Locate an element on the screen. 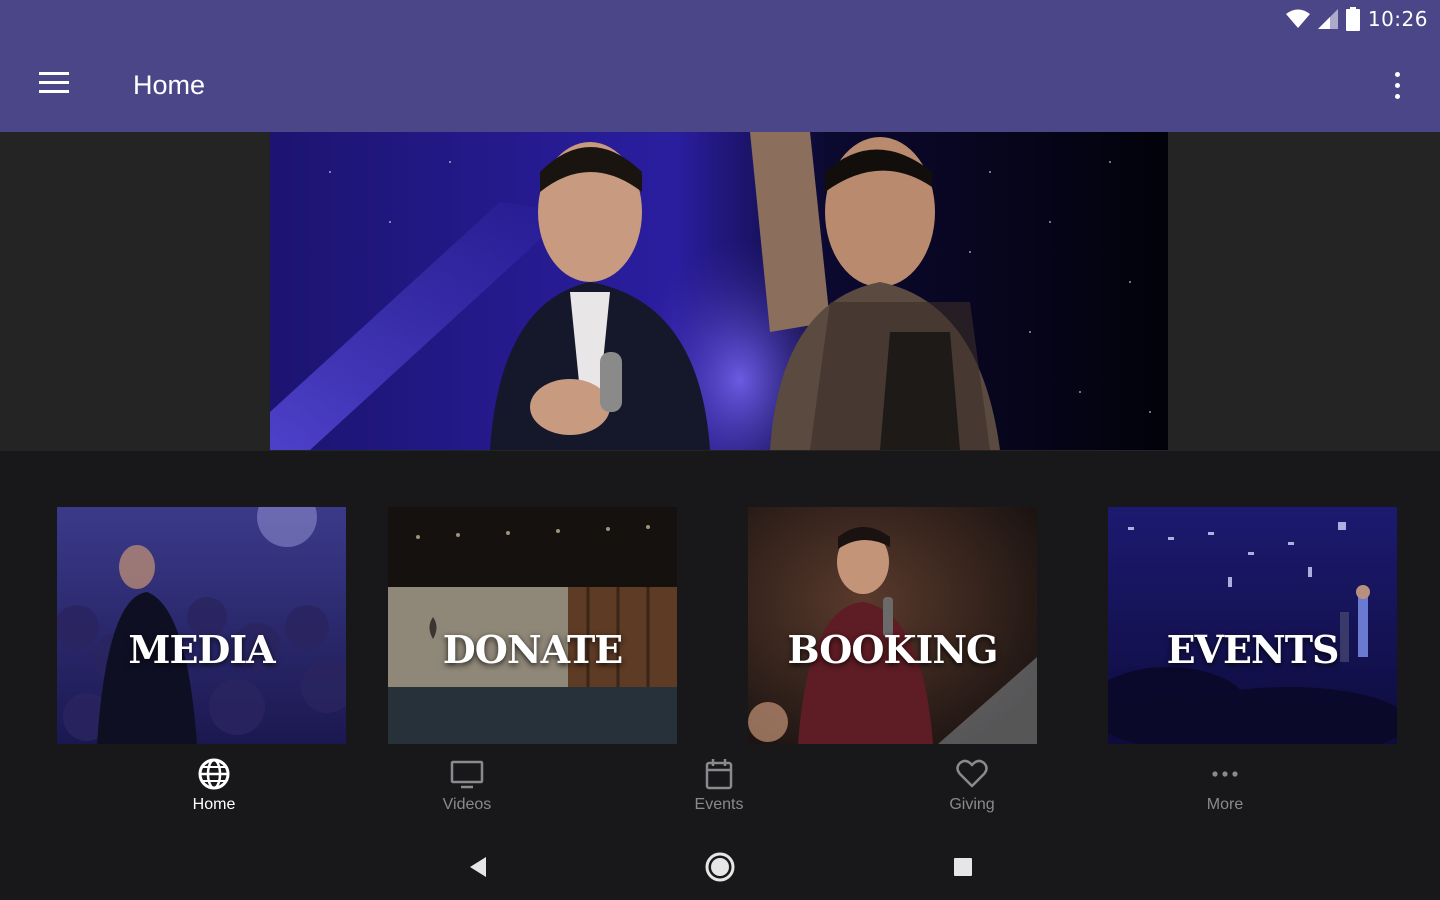 The image size is (1440, 900). tile-donate: DONATE is located at coordinates (532, 625).